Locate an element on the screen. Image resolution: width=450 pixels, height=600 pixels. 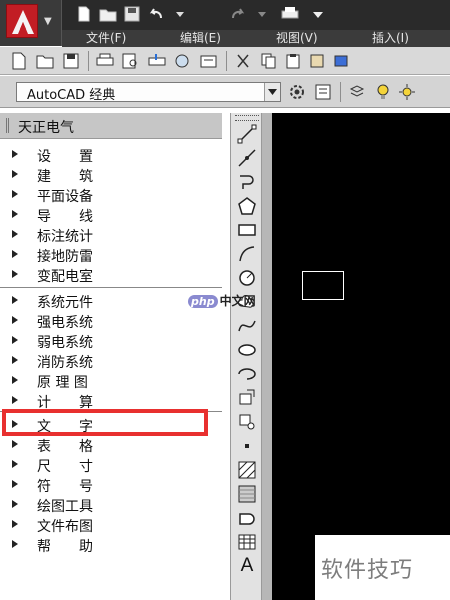
panel-grip-handle is located at coordinates (7, 125).